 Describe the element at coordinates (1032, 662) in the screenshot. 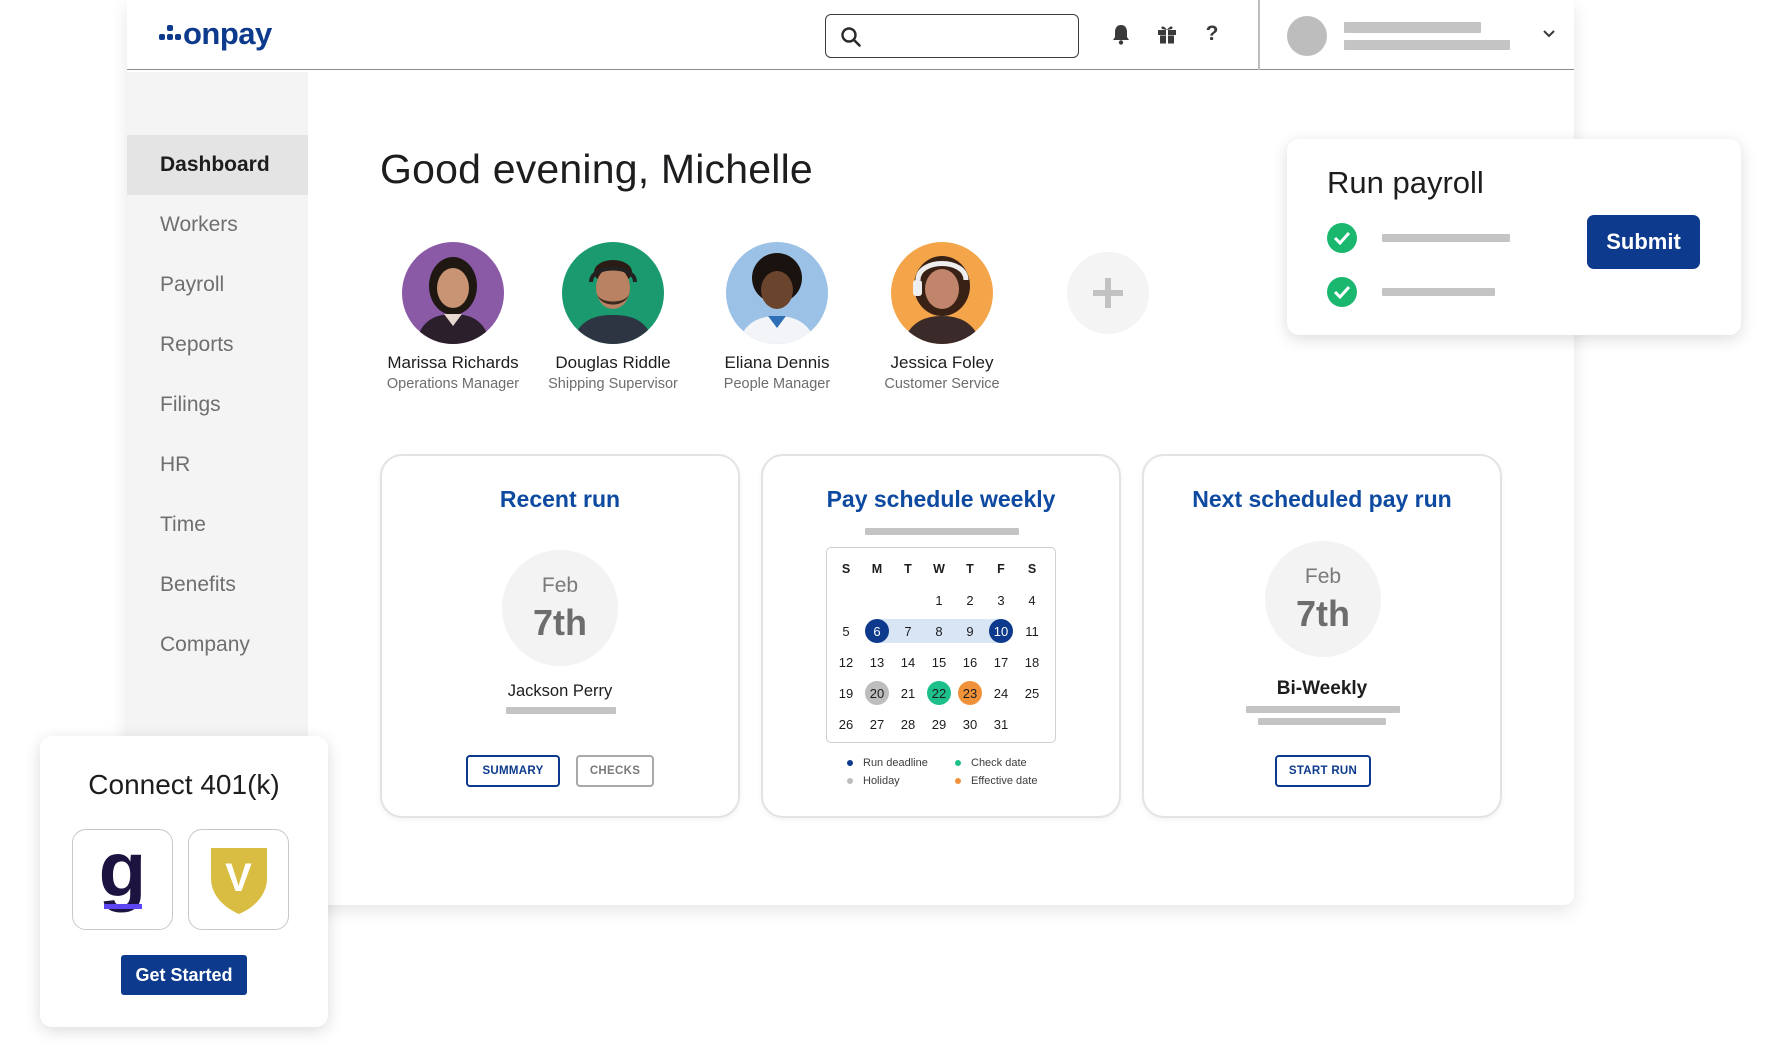

I see `calendar-day: 18` at that location.